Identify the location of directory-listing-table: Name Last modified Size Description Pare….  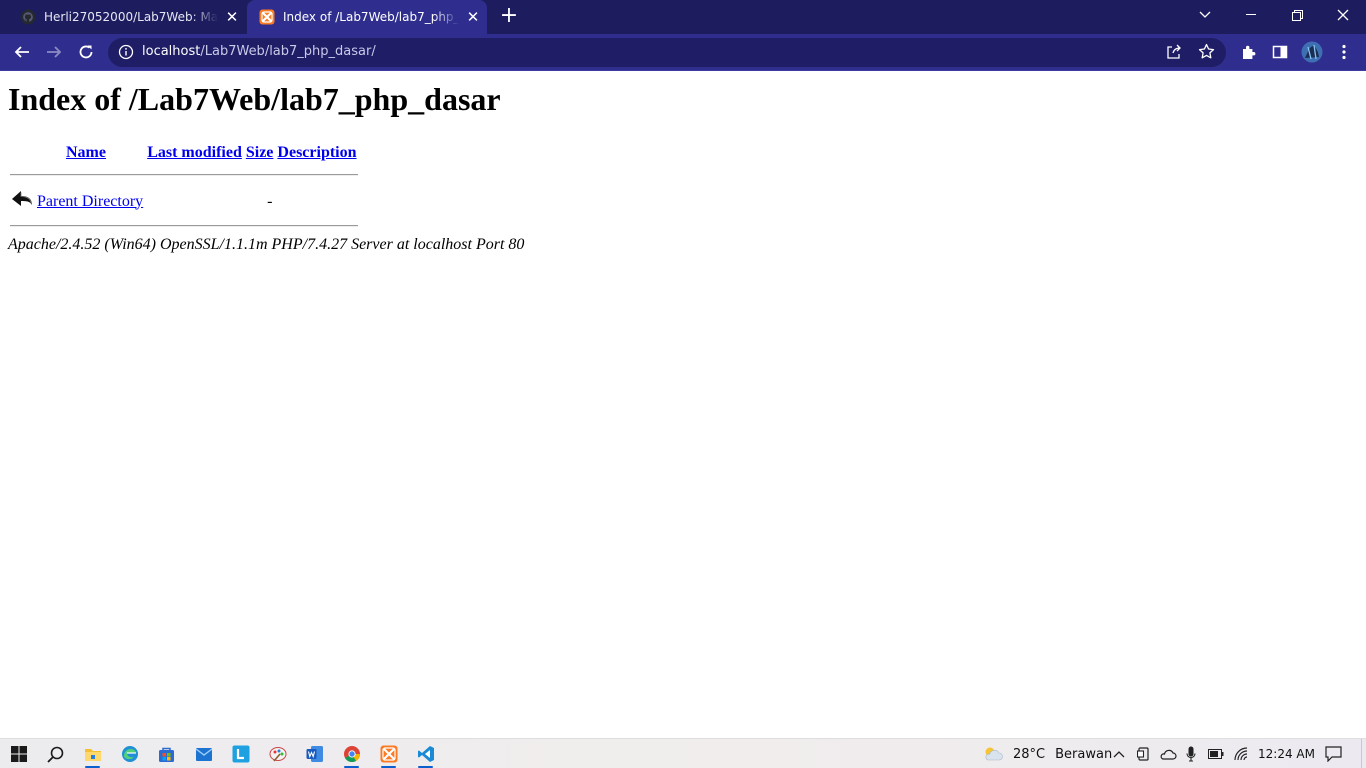
(184, 187).